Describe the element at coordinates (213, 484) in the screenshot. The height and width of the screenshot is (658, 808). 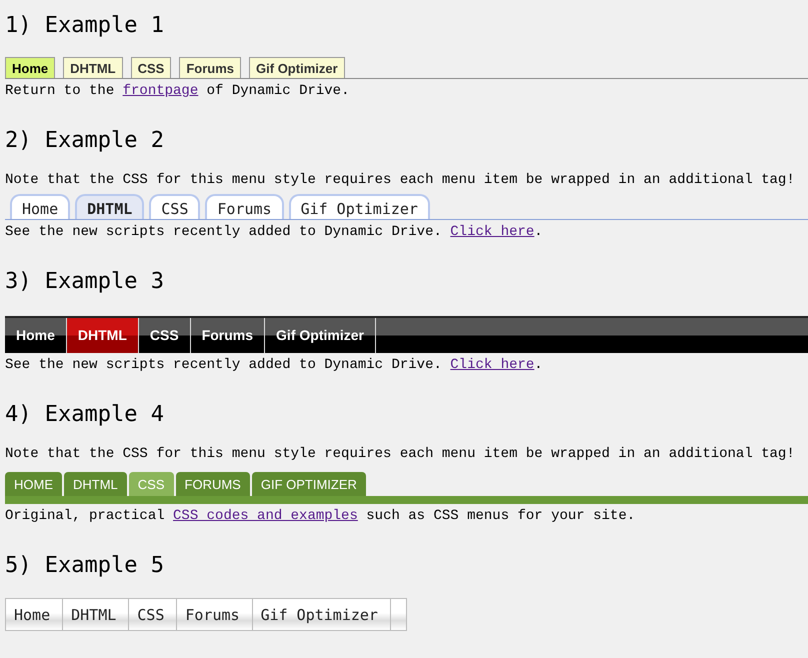
I see `menu-tab: FORUMS` at that location.